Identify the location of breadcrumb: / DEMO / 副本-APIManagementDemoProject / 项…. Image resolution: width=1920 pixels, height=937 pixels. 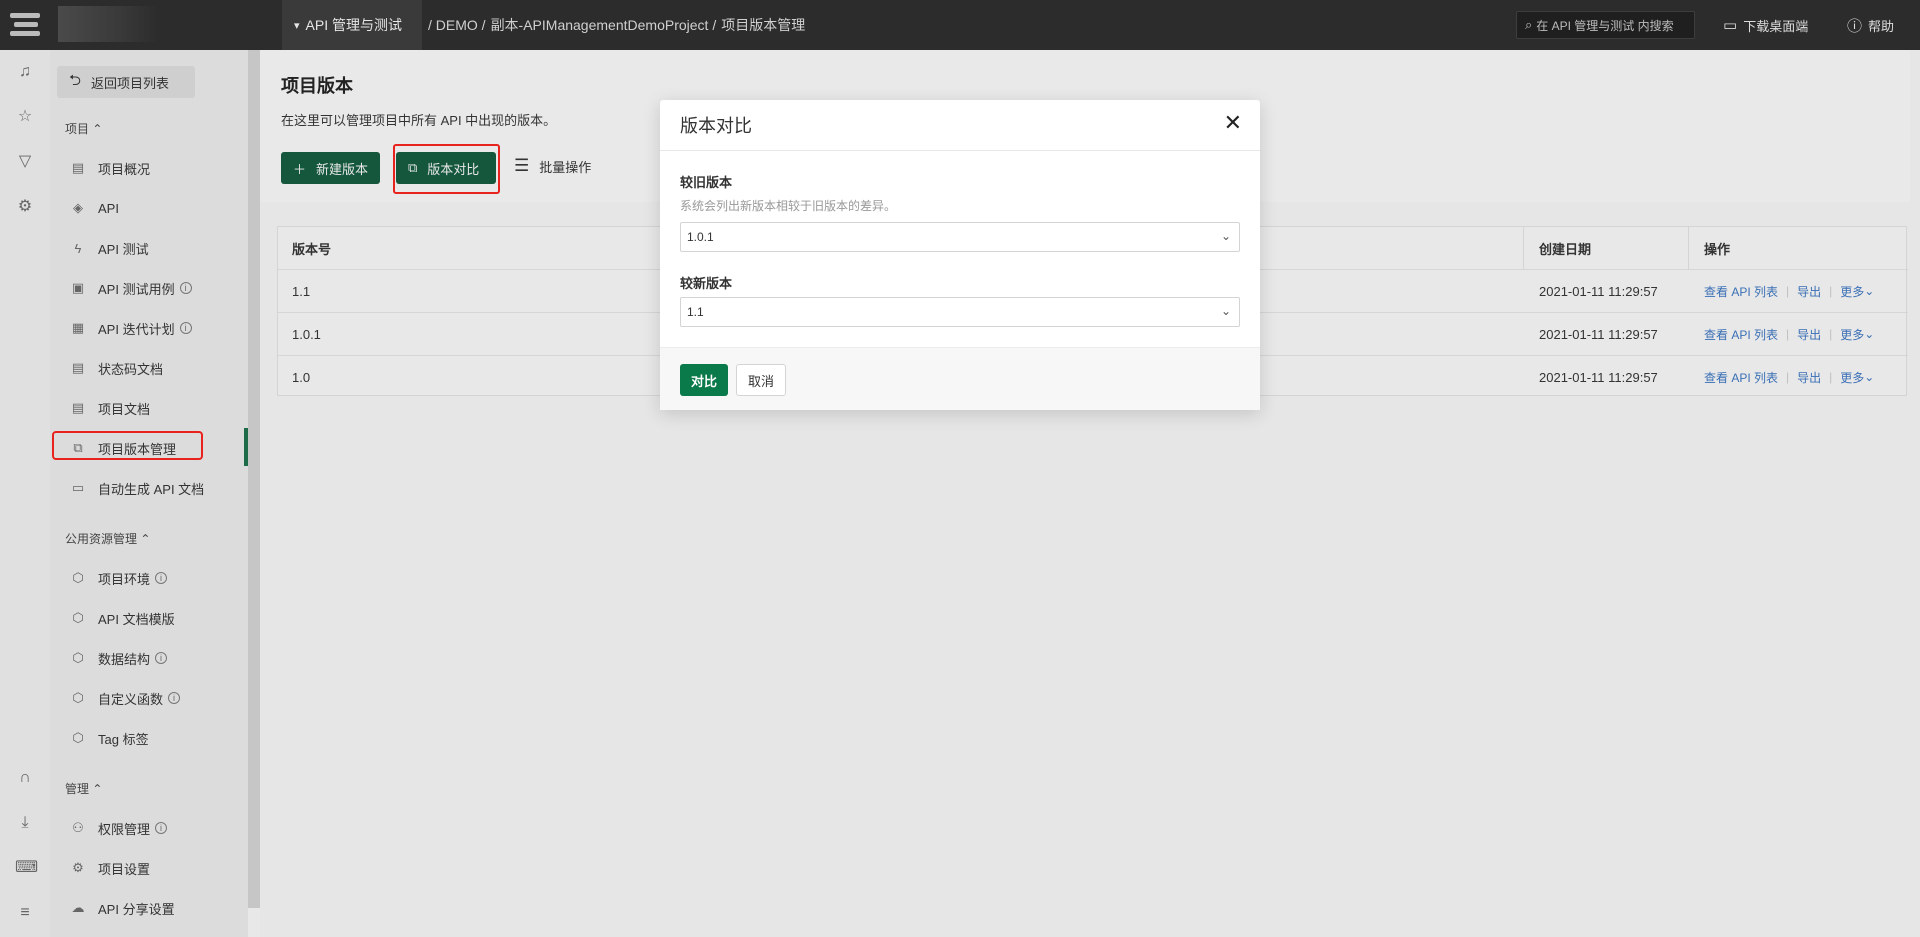
(619, 25).